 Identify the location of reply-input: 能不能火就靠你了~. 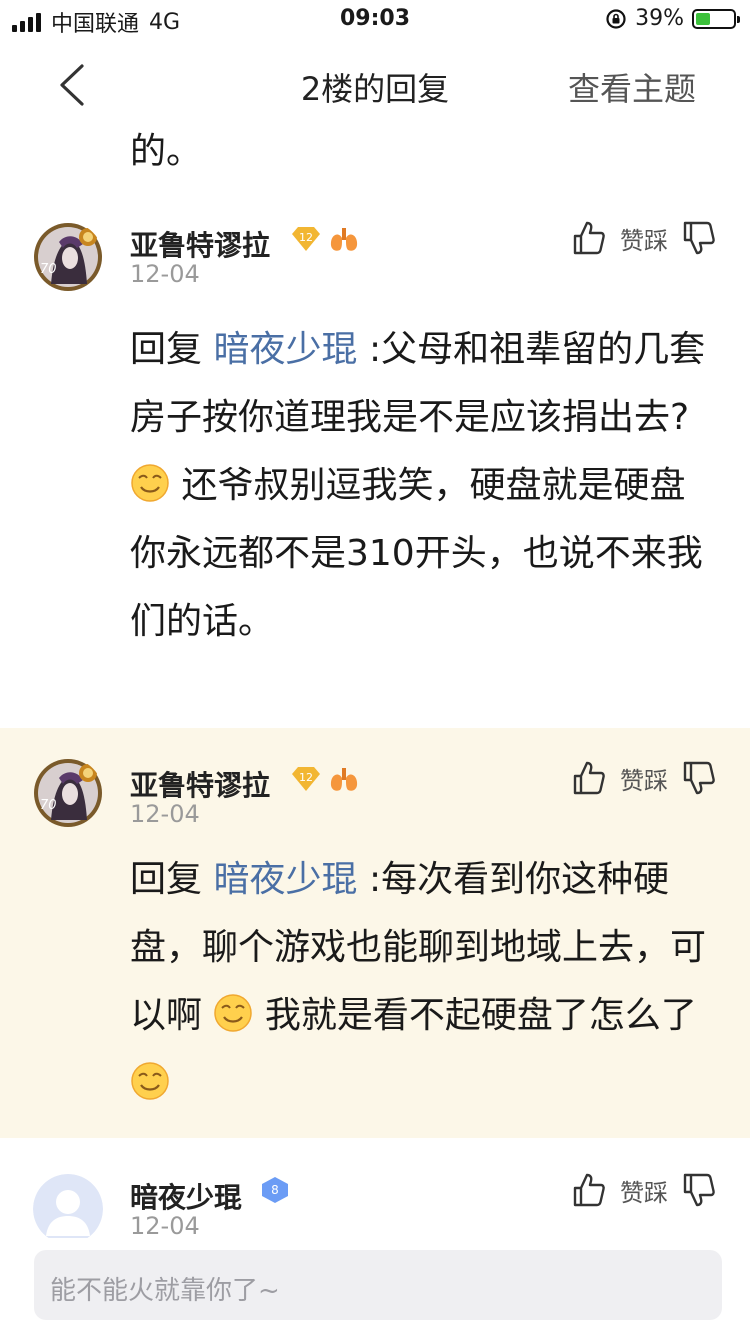
(378, 1285).